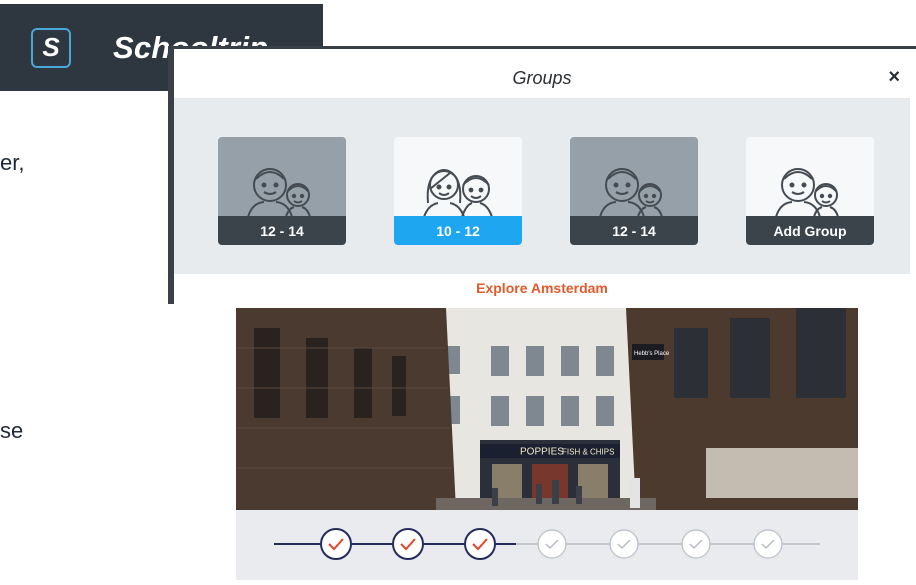 This screenshot has width=916, height=585. What do you see at coordinates (542, 452) in the screenshot?
I see `shop-sign: POPPIES` at bounding box center [542, 452].